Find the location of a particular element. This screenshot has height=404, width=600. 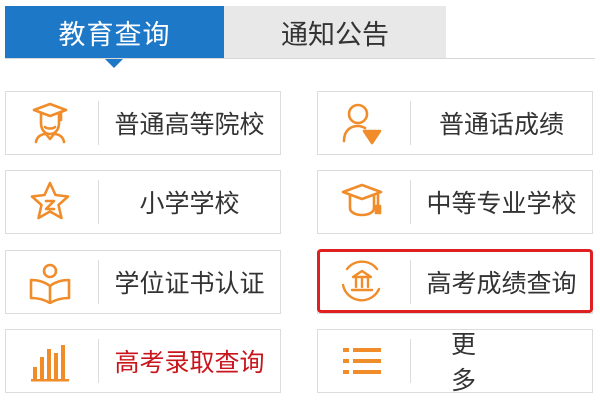

tab-education-query-label: 教育查询 is located at coordinates (114, 35).